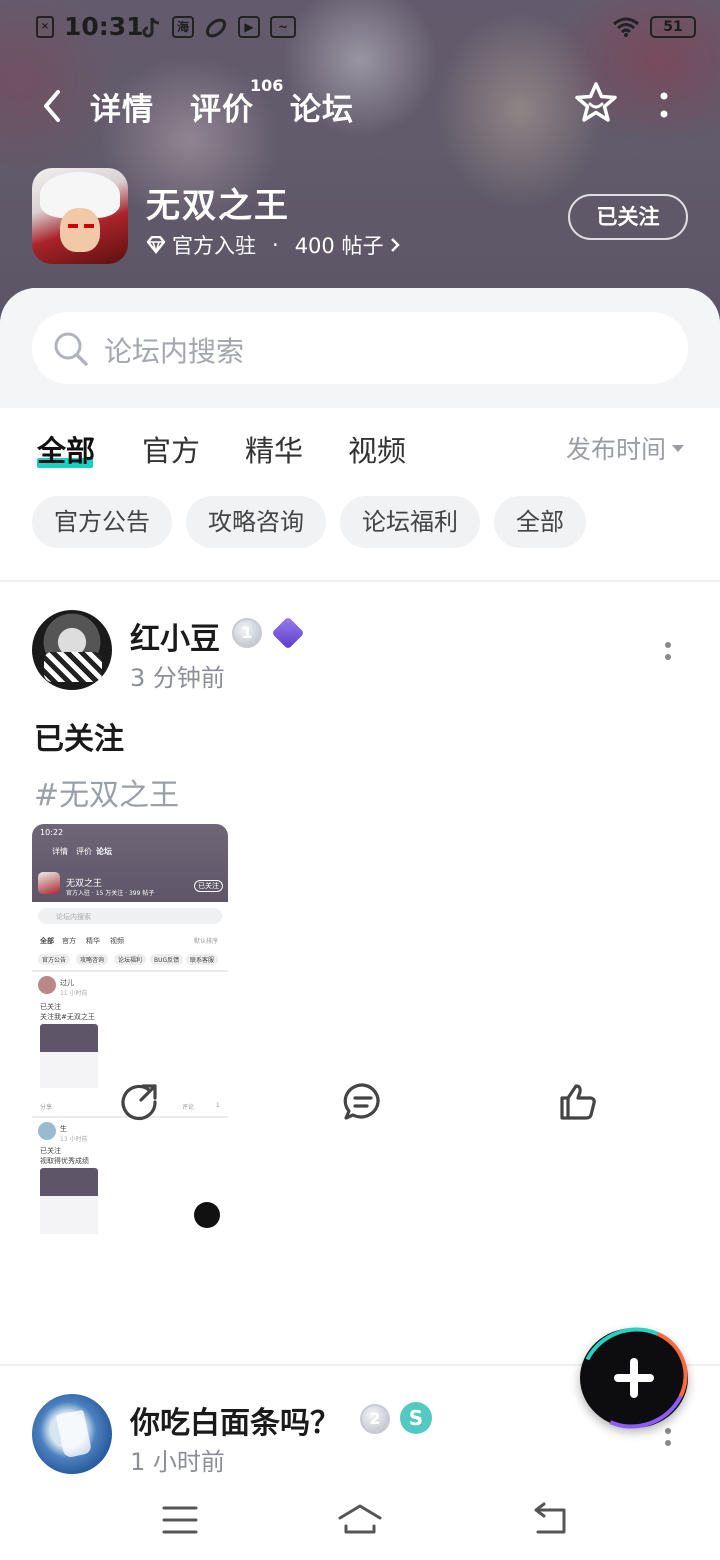 Image resolution: width=720 pixels, height=1560 pixels. What do you see at coordinates (410, 522) in the screenshot?
I see `chip-forum-perks: 论坛福利` at bounding box center [410, 522].